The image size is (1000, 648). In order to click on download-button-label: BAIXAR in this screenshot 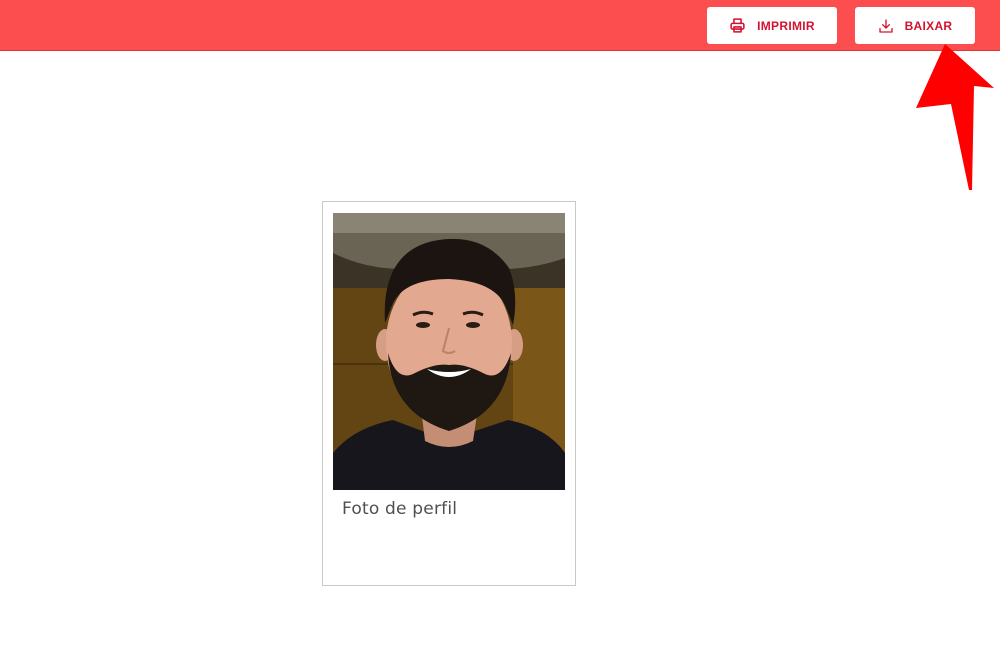, I will do `click(928, 25)`.